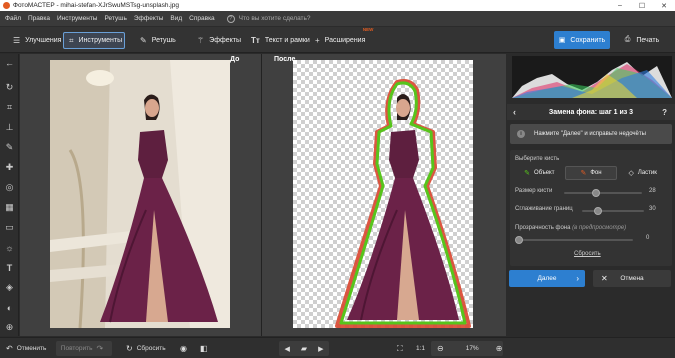 Image resolution: width=675 pixels, height=358 pixels. I want to click on reset-button: ↻ Сбросить, so click(144, 348).